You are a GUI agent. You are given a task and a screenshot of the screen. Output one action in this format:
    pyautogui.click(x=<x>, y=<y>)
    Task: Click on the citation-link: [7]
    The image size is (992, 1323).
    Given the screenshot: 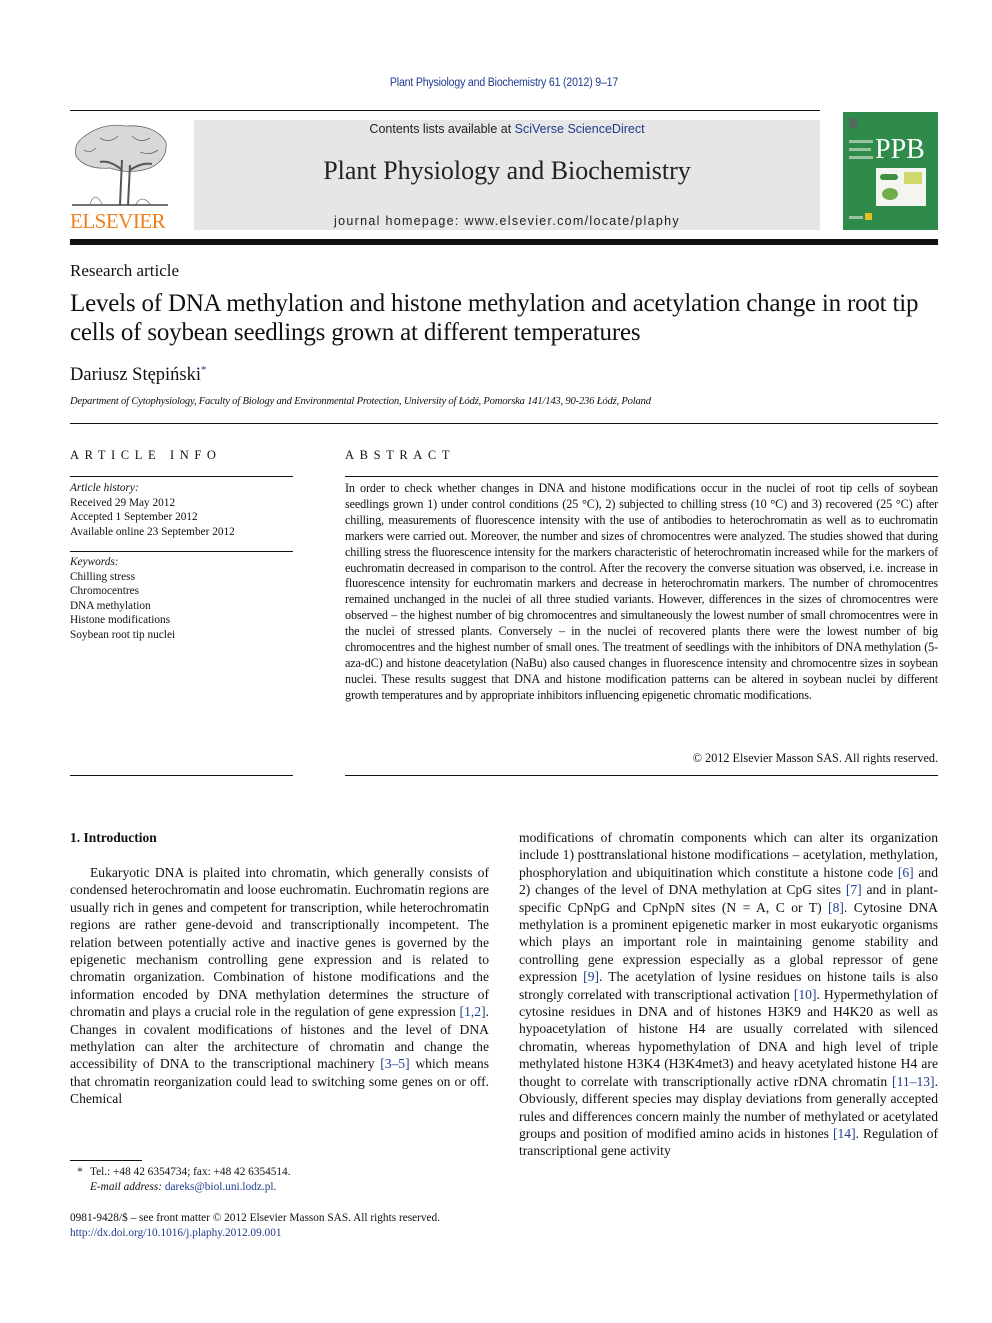 What is the action you would take?
    pyautogui.click(x=854, y=889)
    